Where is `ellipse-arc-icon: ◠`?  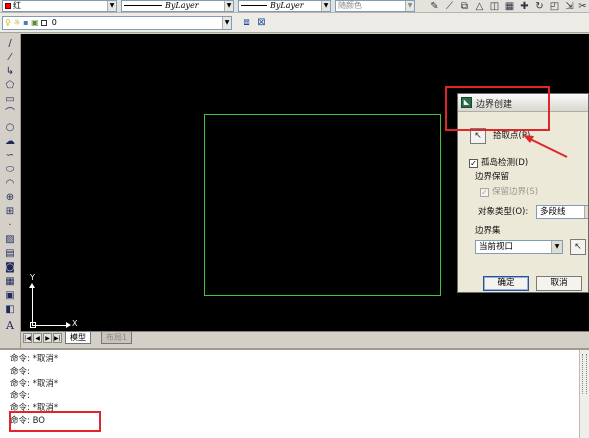
ellipse-arc-icon: ◠ is located at coordinates (10, 184).